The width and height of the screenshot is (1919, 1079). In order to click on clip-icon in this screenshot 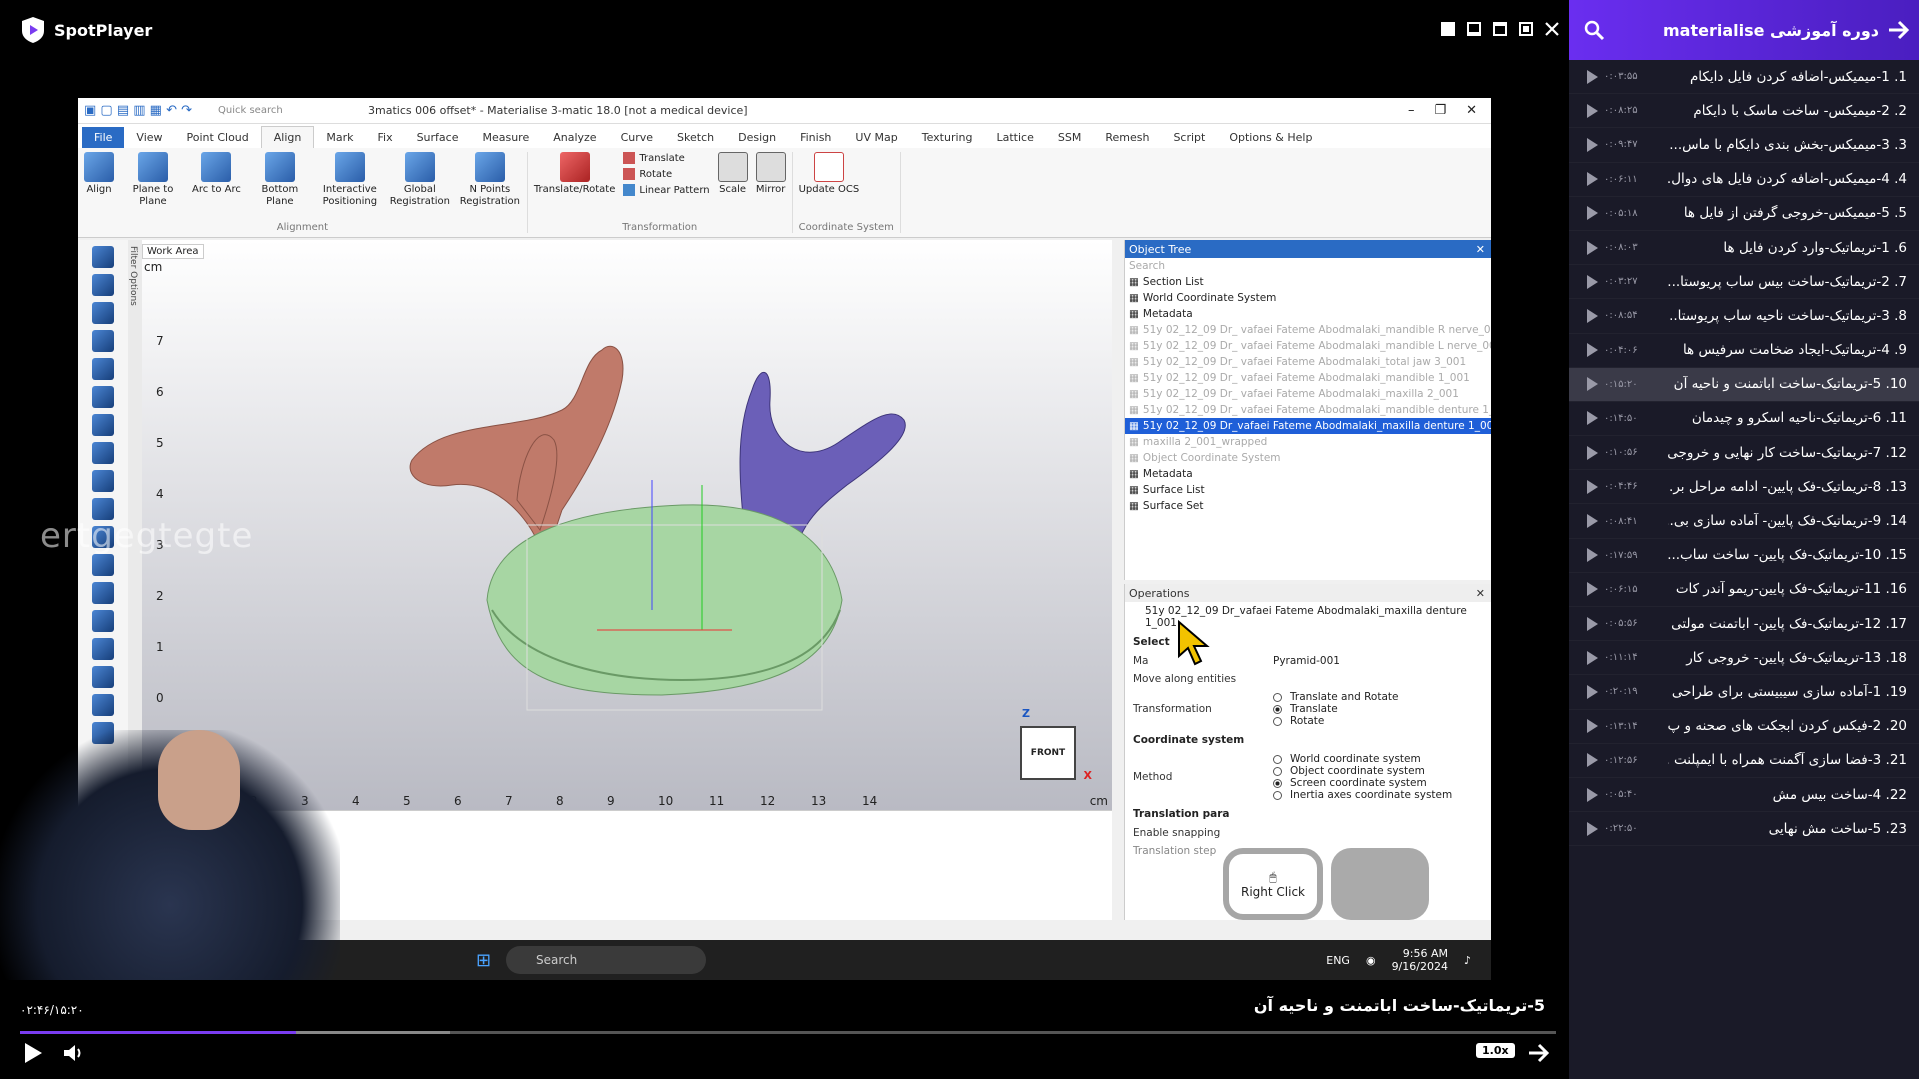, I will do `click(103, 621)`.